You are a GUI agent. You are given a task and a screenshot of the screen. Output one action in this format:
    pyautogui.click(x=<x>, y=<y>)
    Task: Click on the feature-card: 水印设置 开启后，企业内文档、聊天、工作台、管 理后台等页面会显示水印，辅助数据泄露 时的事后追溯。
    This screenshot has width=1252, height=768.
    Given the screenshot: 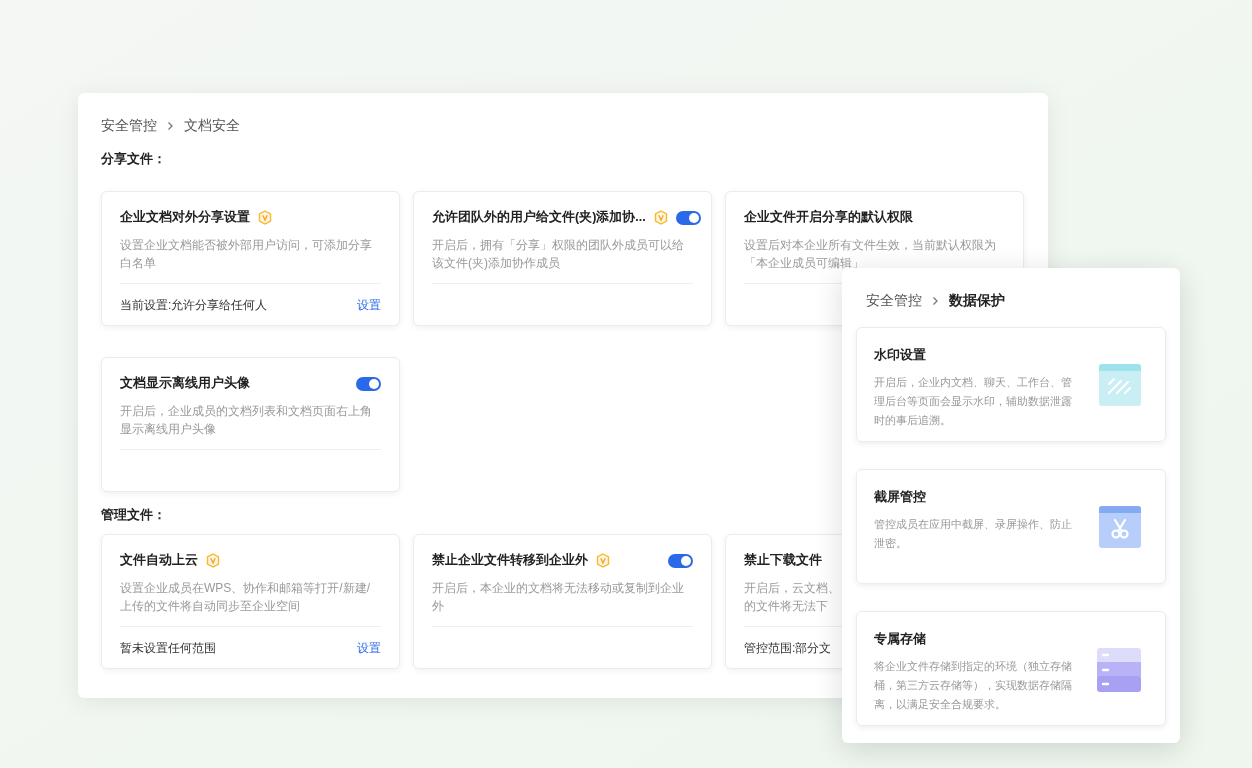 What is the action you would take?
    pyautogui.click(x=1011, y=384)
    